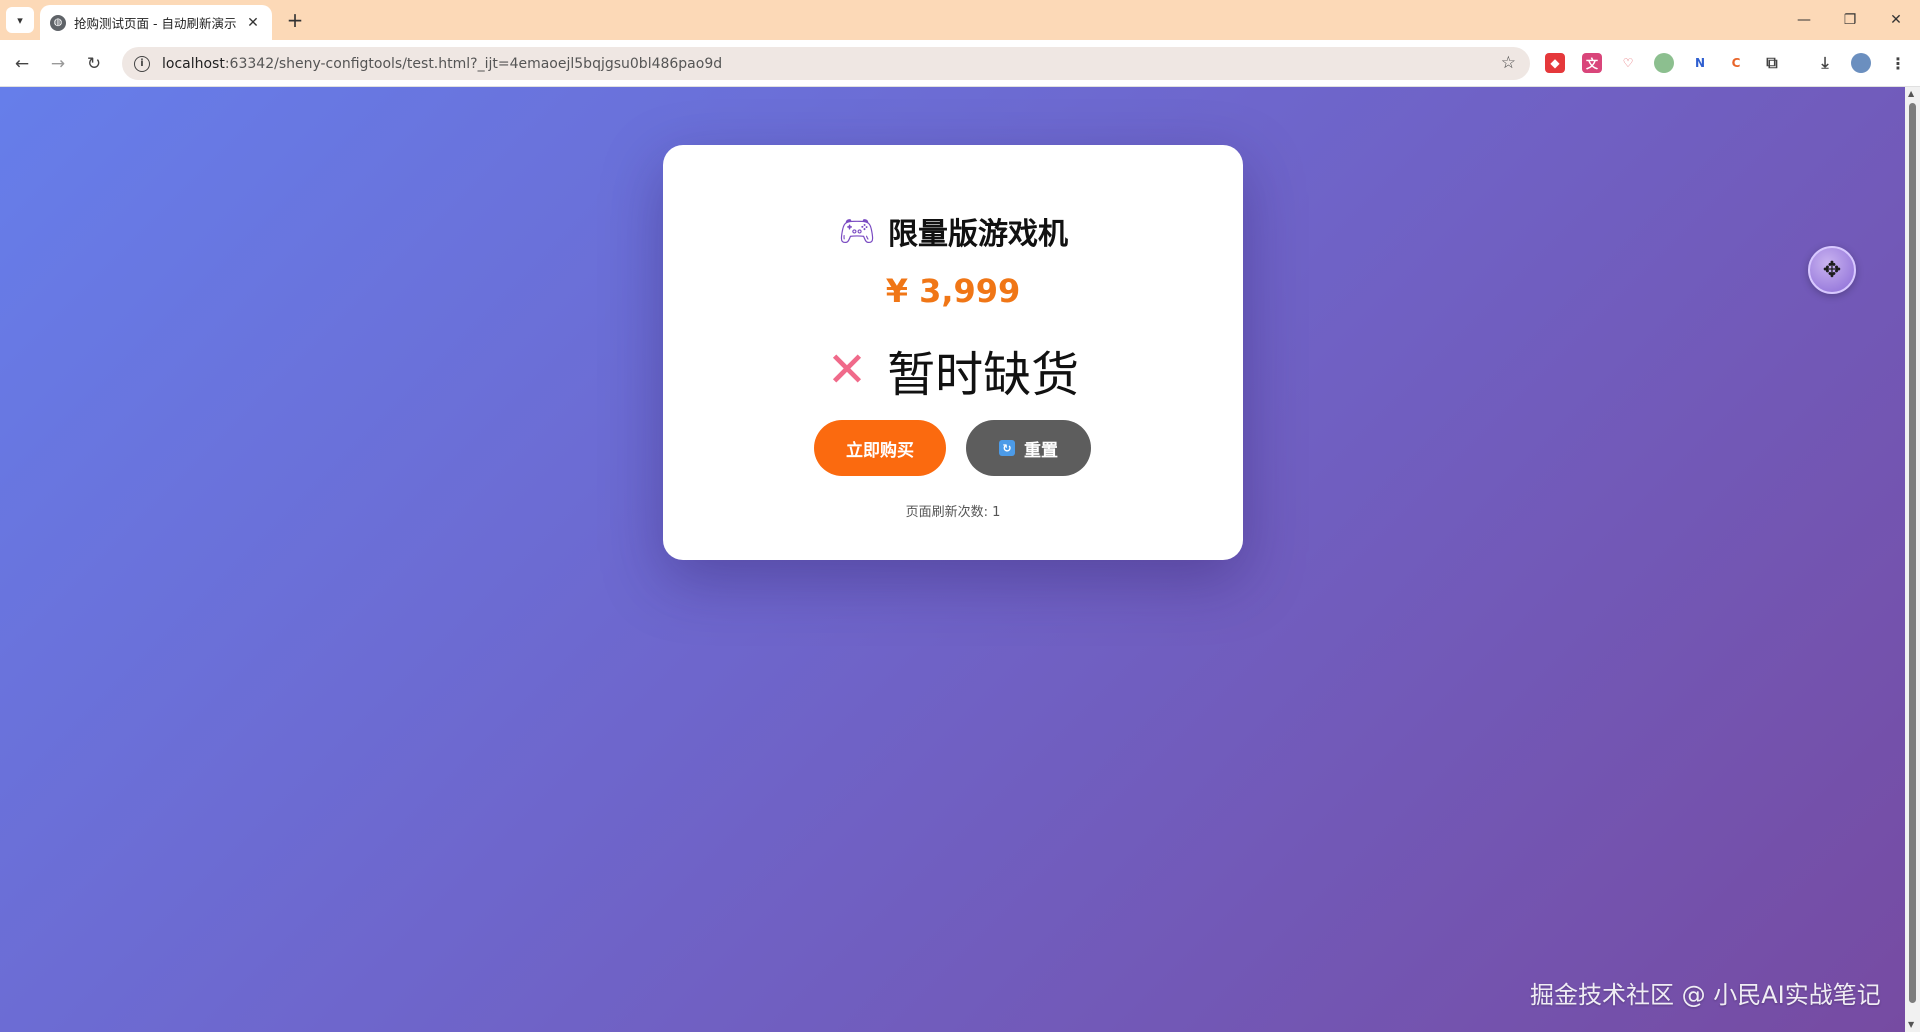 The width and height of the screenshot is (1920, 1032). Describe the element at coordinates (58, 64) in the screenshot. I see `forward-arrow-icon: →` at that location.